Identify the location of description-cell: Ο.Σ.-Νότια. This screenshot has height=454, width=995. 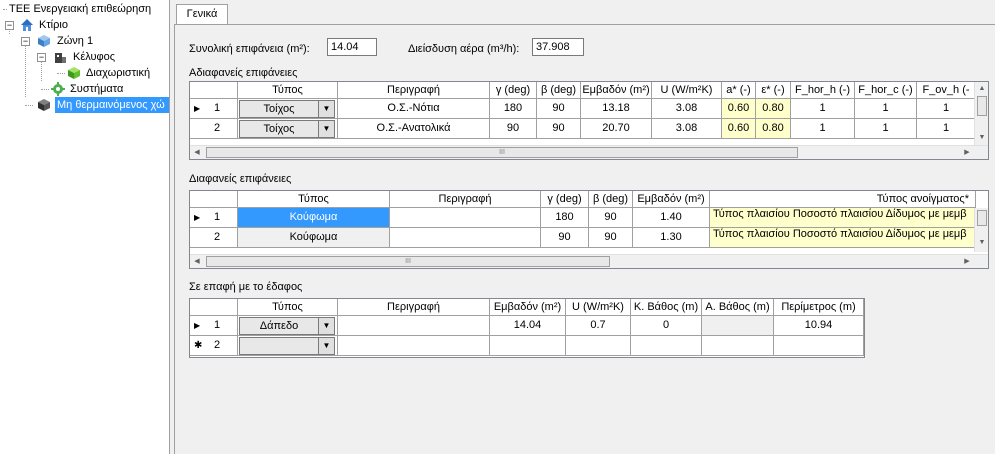
(414, 109).